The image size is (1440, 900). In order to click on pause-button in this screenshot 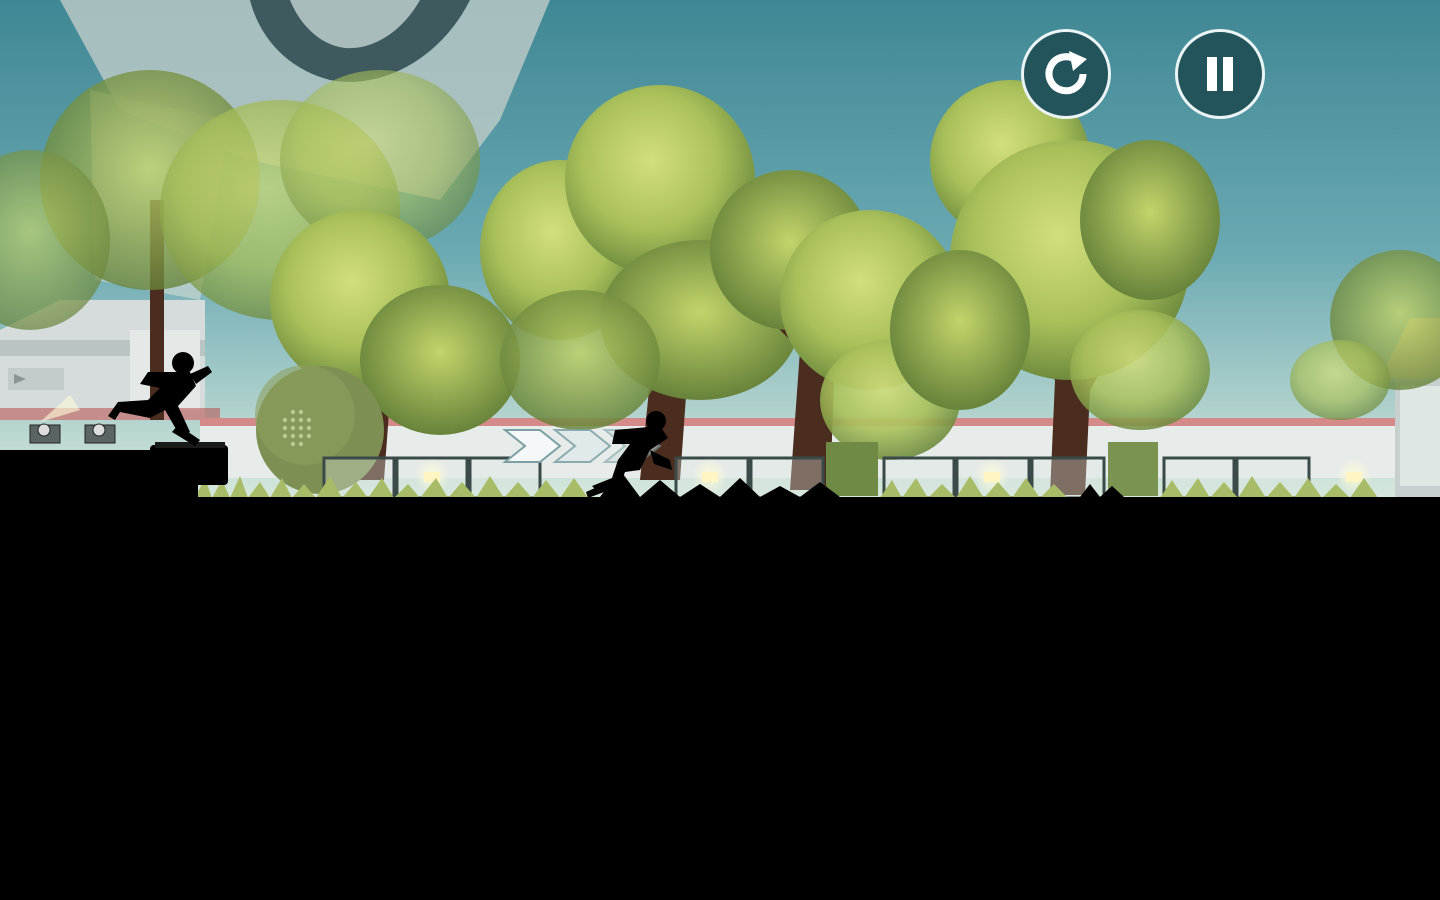, I will do `click(1220, 74)`.